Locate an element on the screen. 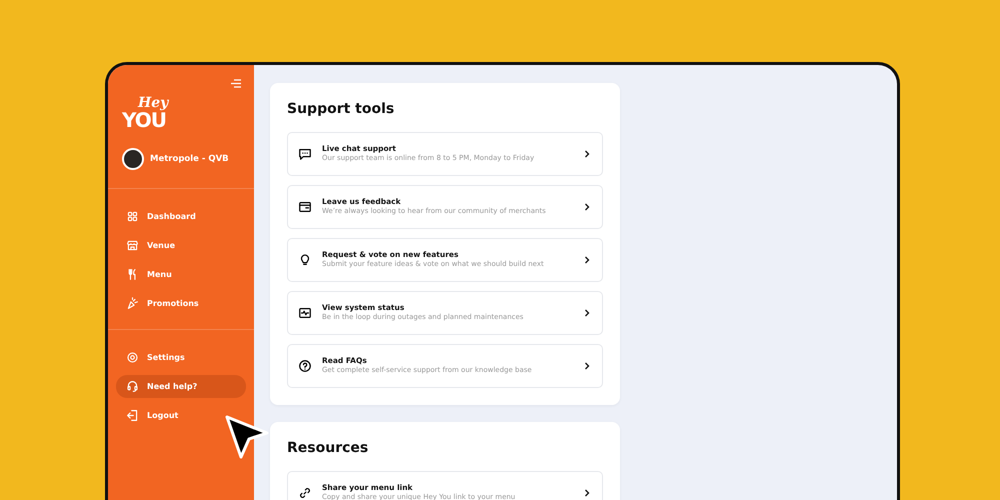 The image size is (1000, 500). section-title: Support tools is located at coordinates (341, 109).